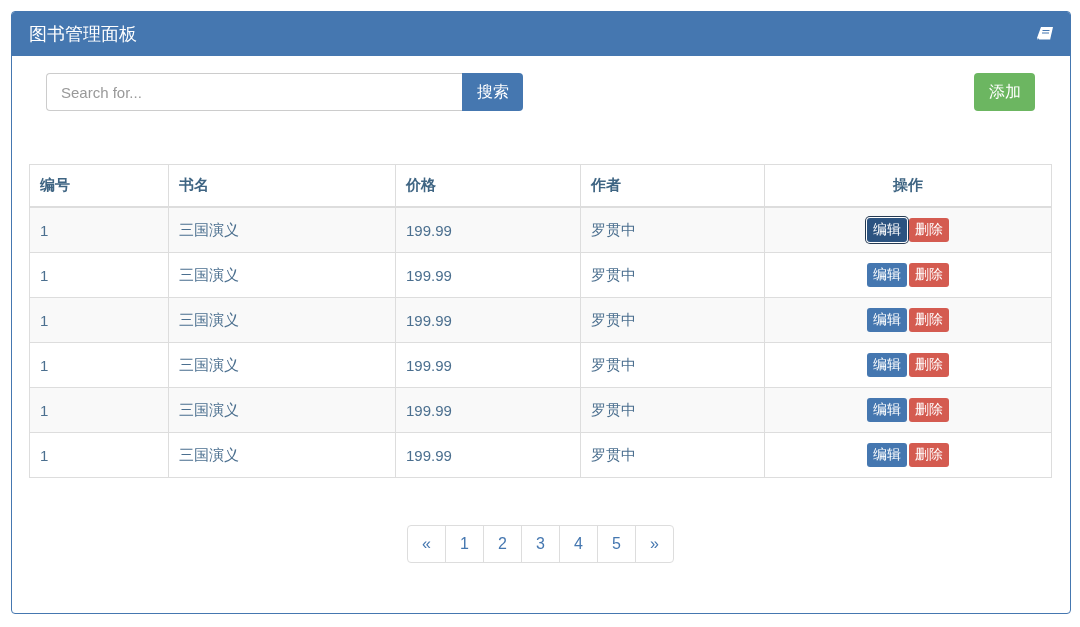 The image size is (1080, 627). What do you see at coordinates (654, 544) in the screenshot?
I see `page-link: »` at bounding box center [654, 544].